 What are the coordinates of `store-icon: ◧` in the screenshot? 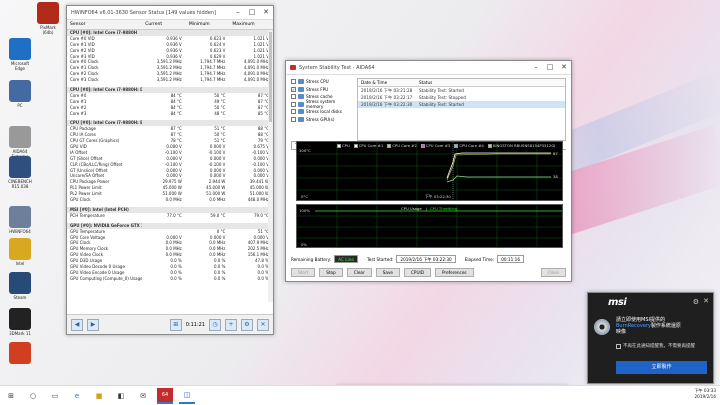 It's located at (121, 396).